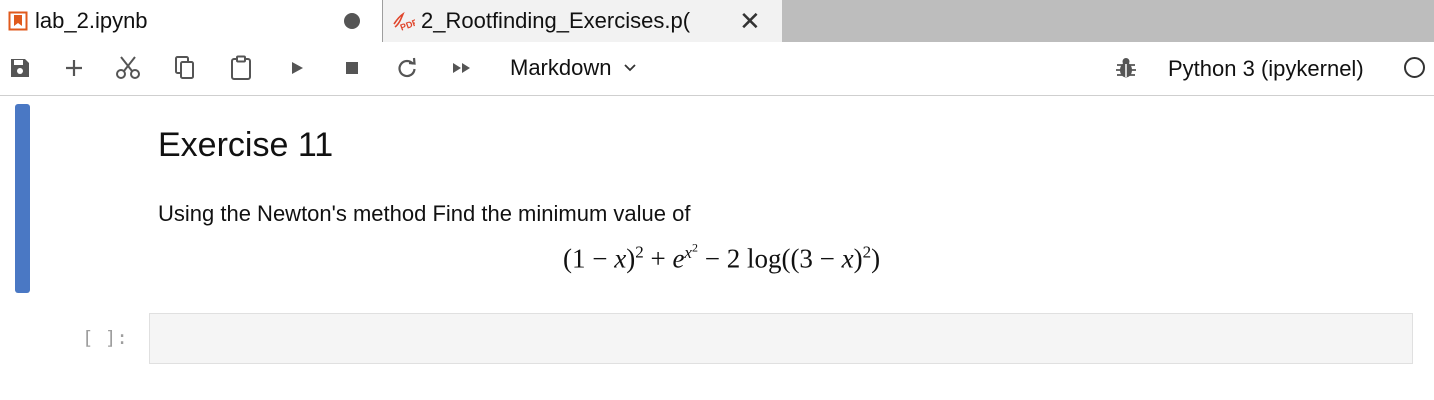 The width and height of the screenshot is (1434, 400). I want to click on restart-icon, so click(407, 67).